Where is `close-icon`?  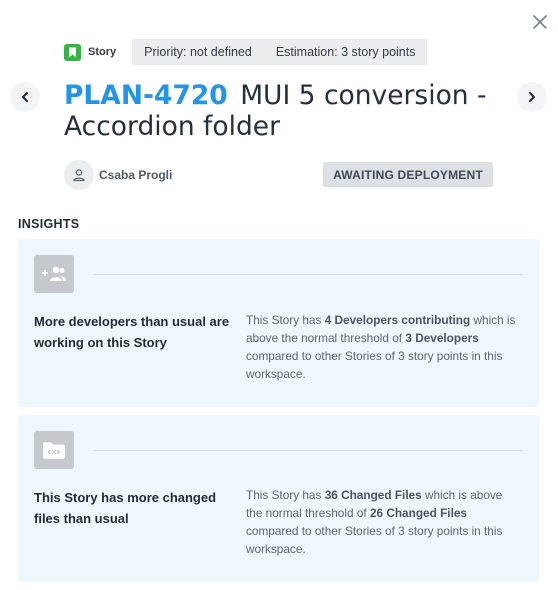
close-icon is located at coordinates (540, 22).